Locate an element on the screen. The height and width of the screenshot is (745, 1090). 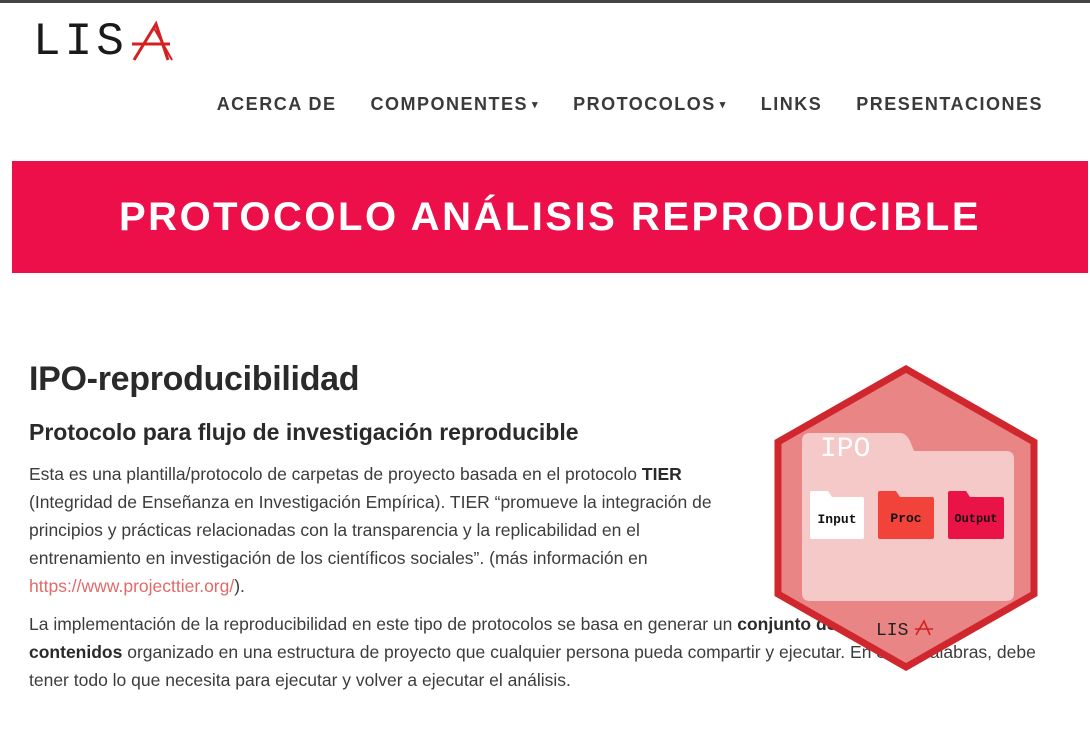
output-folder-icon: Output is located at coordinates (976, 515).